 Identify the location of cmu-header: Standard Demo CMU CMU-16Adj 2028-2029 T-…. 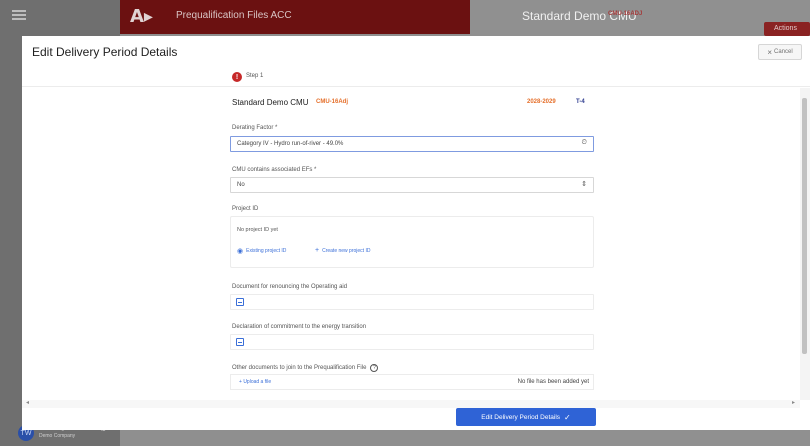
(413, 105).